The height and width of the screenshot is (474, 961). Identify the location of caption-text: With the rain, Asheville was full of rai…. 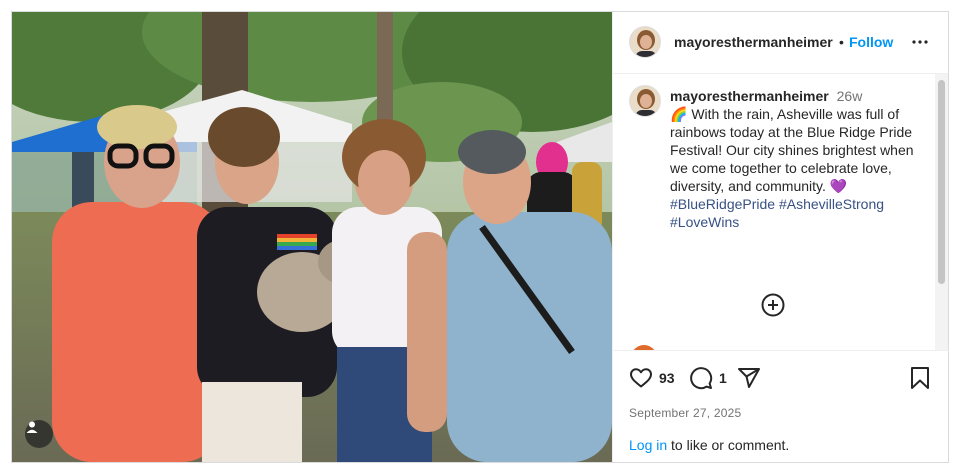
(792, 150).